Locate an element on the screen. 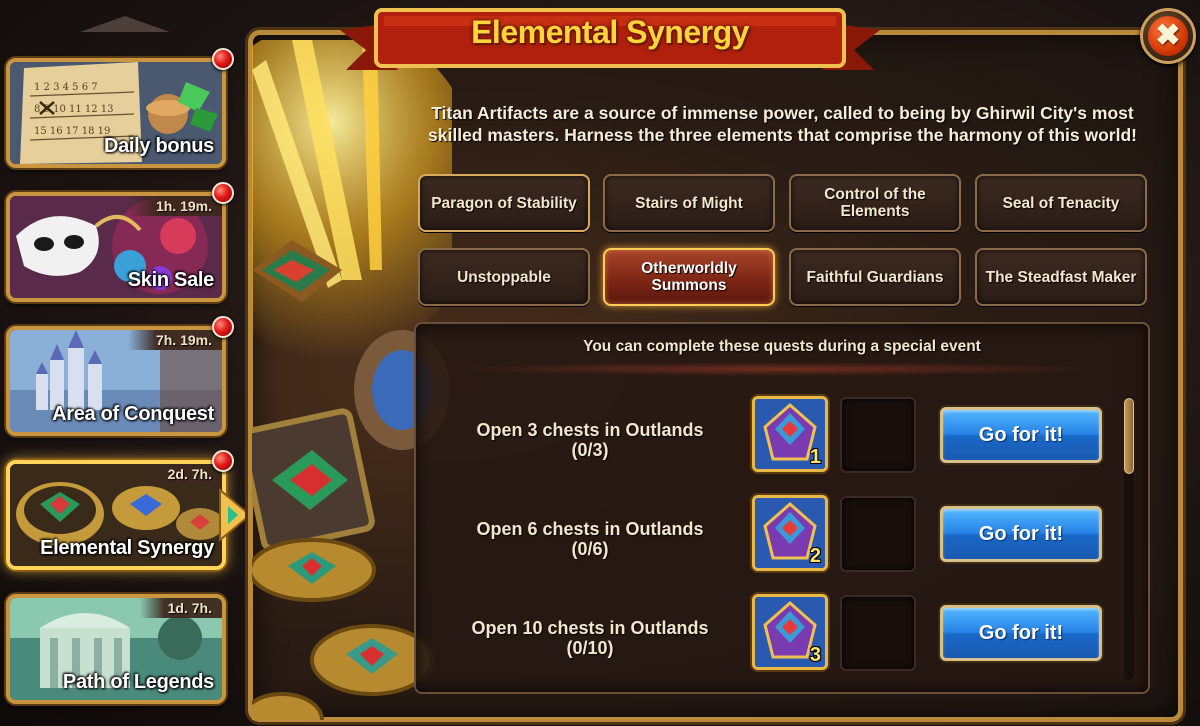 The height and width of the screenshot is (726, 1200). sidebar-item-label: Area of Conquest is located at coordinates (133, 414).